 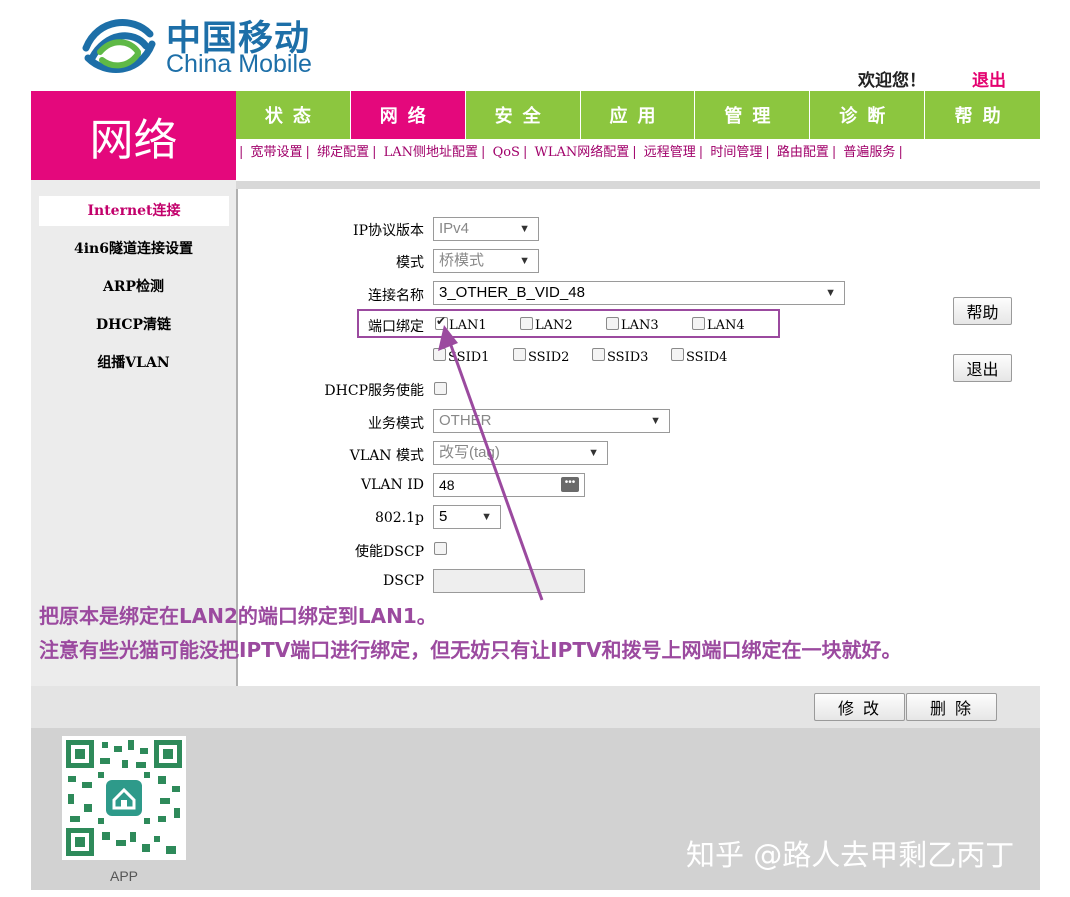 I want to click on conn-name-label: 连接名称, so click(x=396, y=296).